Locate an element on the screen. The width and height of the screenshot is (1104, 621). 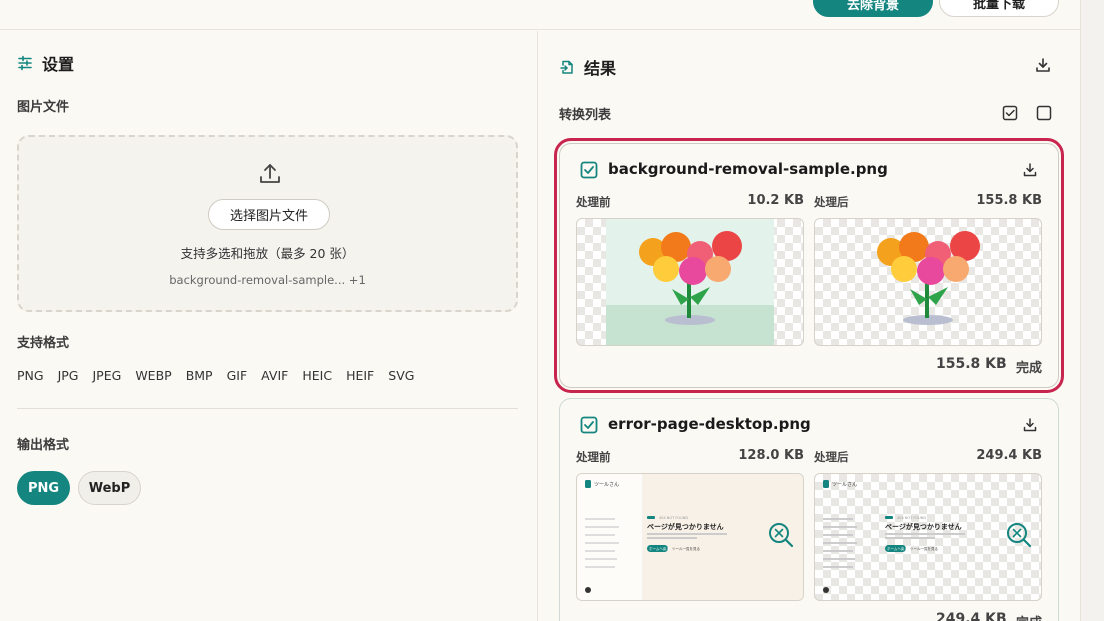
output-format-png: PNG is located at coordinates (43, 488).